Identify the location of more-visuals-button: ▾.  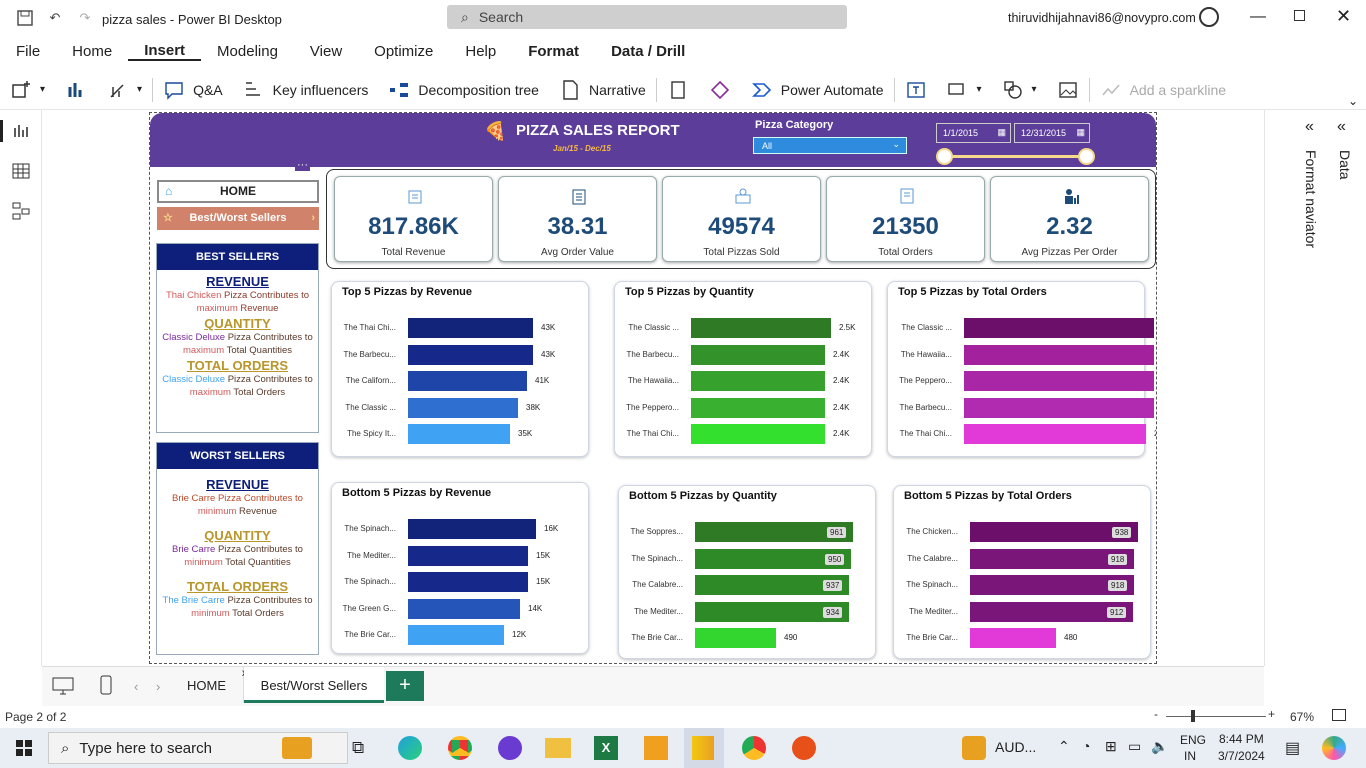
(124, 90).